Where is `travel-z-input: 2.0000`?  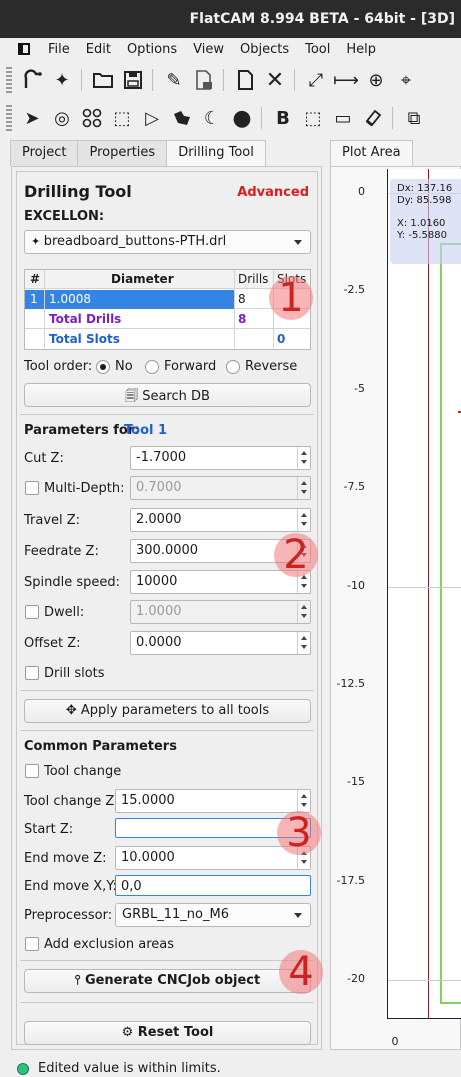
travel-z-input: 2.0000 is located at coordinates (220, 520).